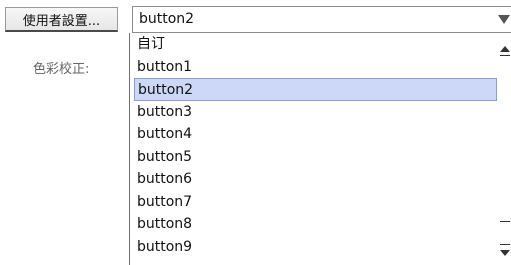 Image resolution: width=511 pixels, height=265 pixels. What do you see at coordinates (61, 69) in the screenshot?
I see `color-correction-label: 色彩校正:` at bounding box center [61, 69].